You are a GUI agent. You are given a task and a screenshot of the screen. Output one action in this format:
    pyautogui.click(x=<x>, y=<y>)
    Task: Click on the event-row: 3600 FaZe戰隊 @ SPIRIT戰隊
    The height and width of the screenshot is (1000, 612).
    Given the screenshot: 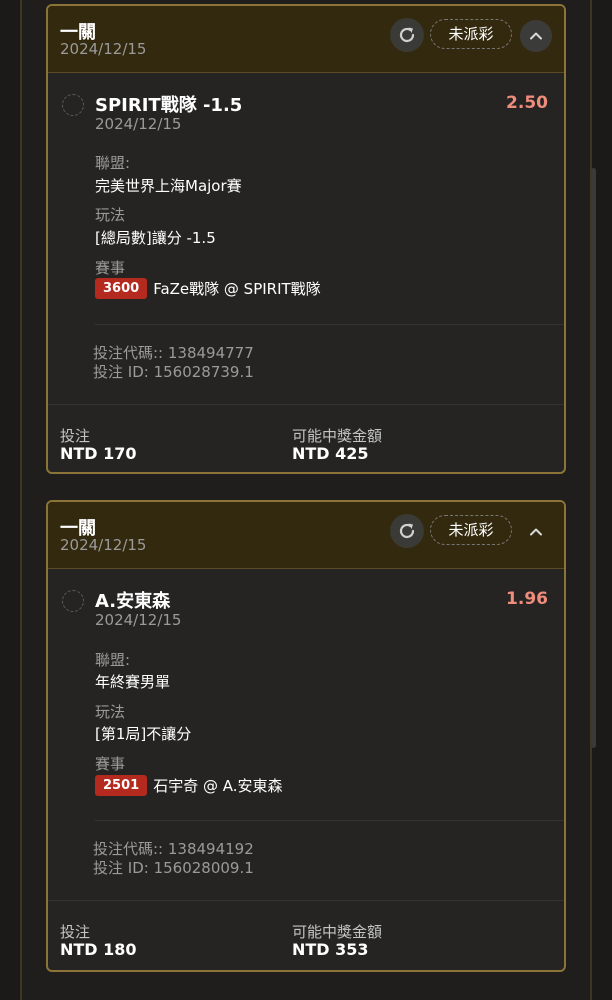 What is the action you would take?
    pyautogui.click(x=208, y=288)
    